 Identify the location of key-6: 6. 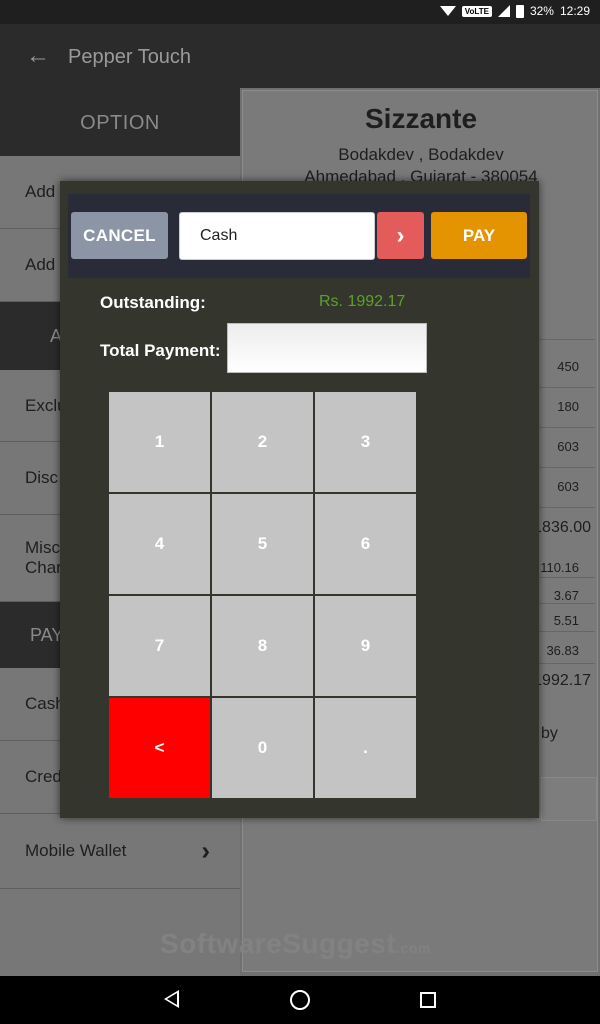
(365, 544).